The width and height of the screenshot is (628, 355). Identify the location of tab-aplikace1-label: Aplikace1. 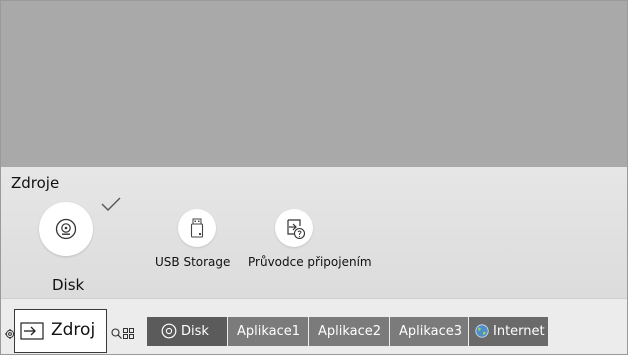
(269, 331).